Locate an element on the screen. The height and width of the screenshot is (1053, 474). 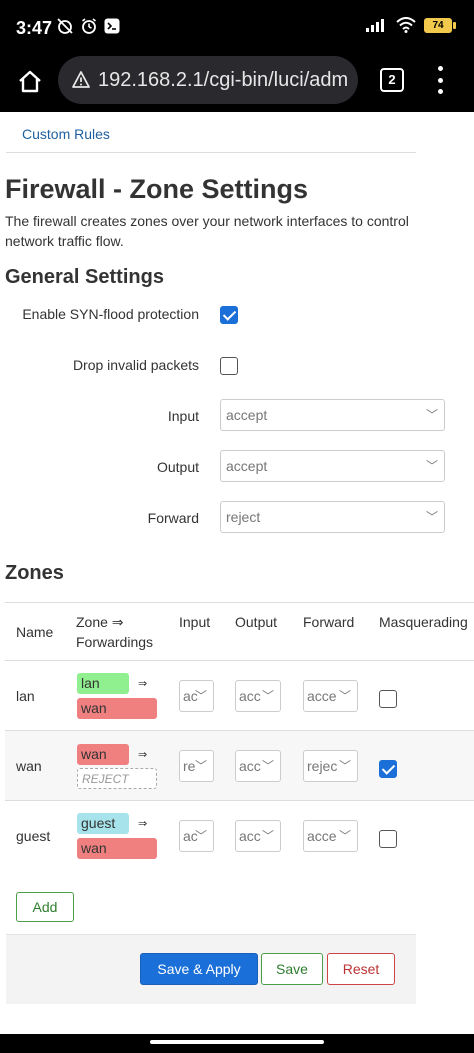
header-zone-line1: Zone ⇒ is located at coordinates (100, 622).